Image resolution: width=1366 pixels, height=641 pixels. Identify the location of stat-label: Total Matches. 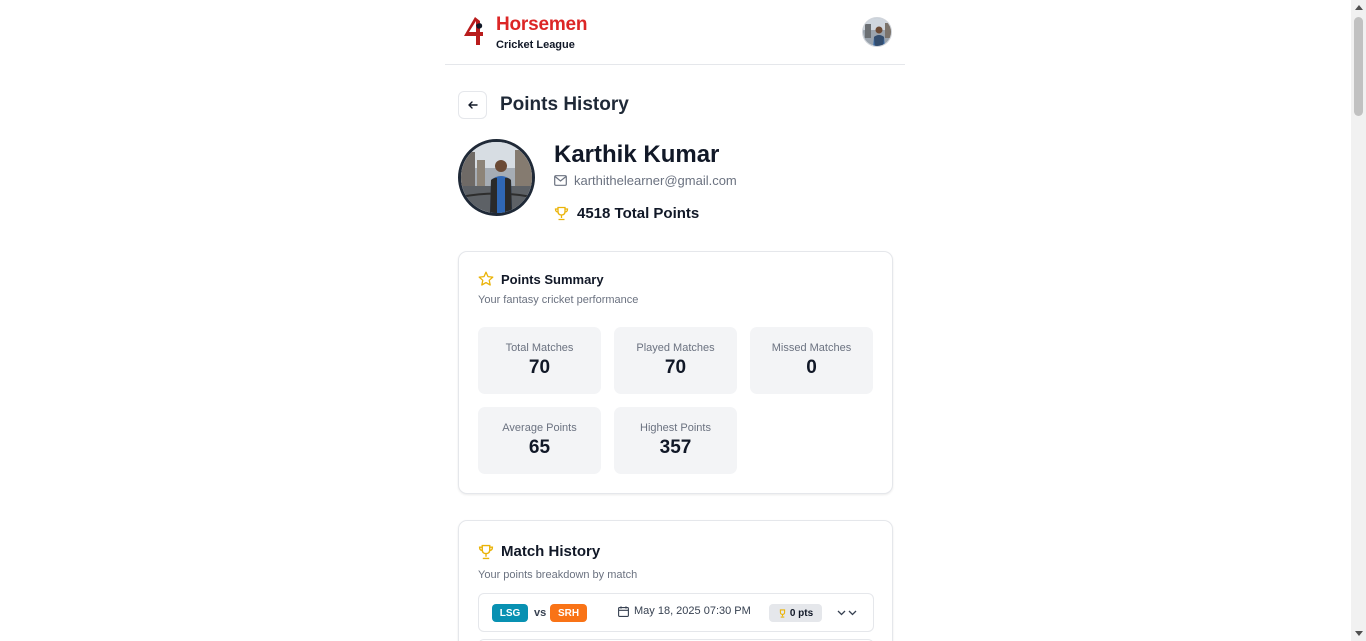
(539, 348).